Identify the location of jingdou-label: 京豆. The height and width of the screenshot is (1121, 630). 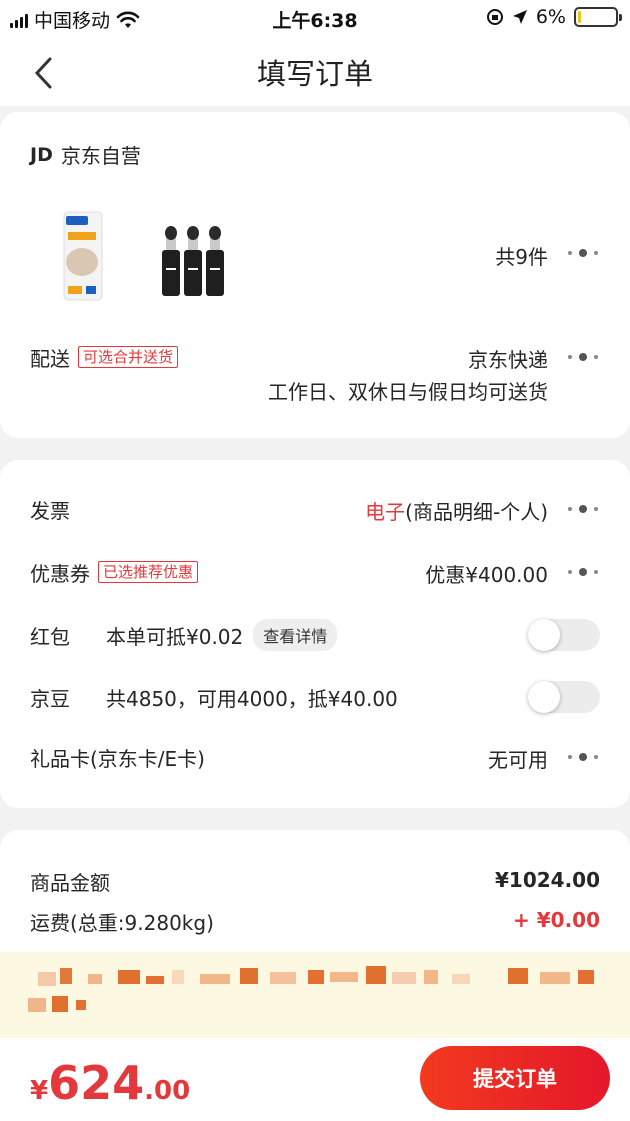
(50, 698).